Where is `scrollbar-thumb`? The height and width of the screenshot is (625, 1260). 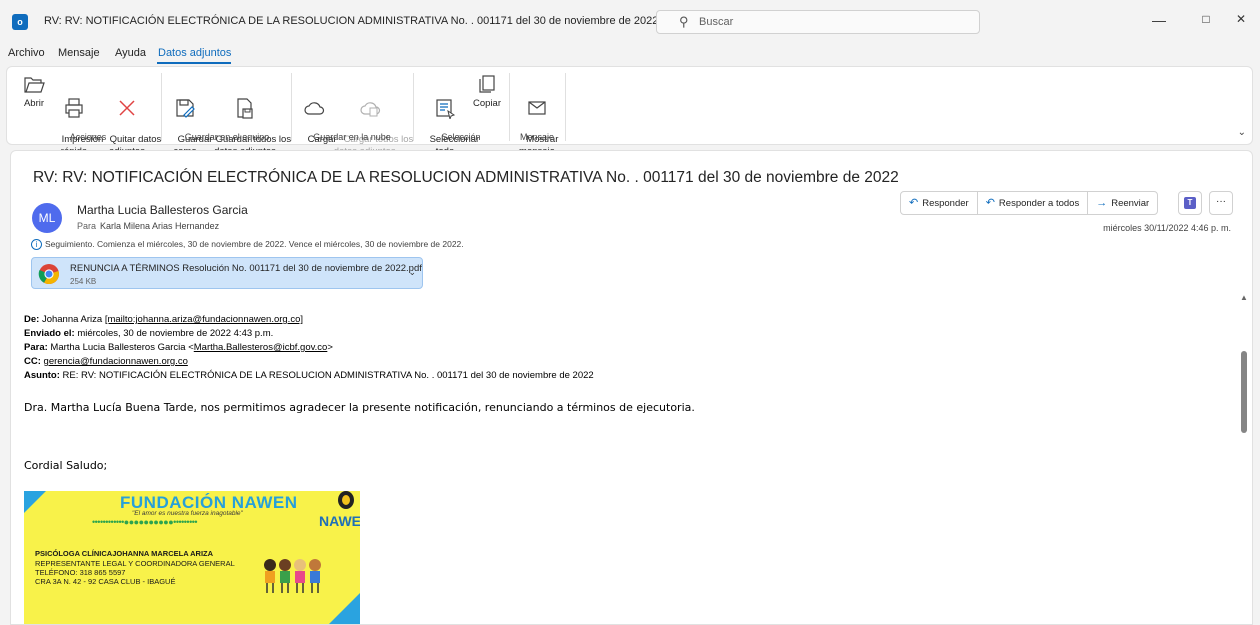 scrollbar-thumb is located at coordinates (1244, 392).